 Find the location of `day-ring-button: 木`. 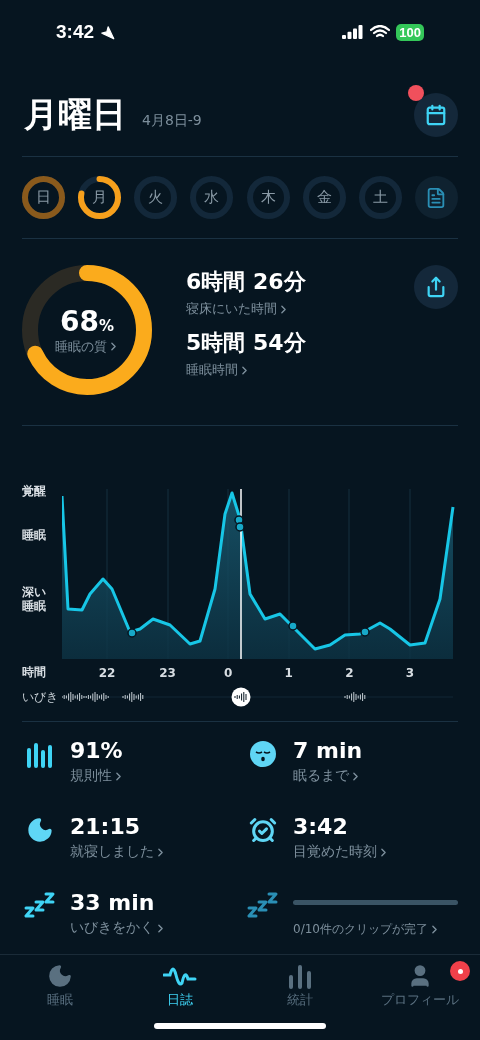

day-ring-button: 木 is located at coordinates (268, 197).